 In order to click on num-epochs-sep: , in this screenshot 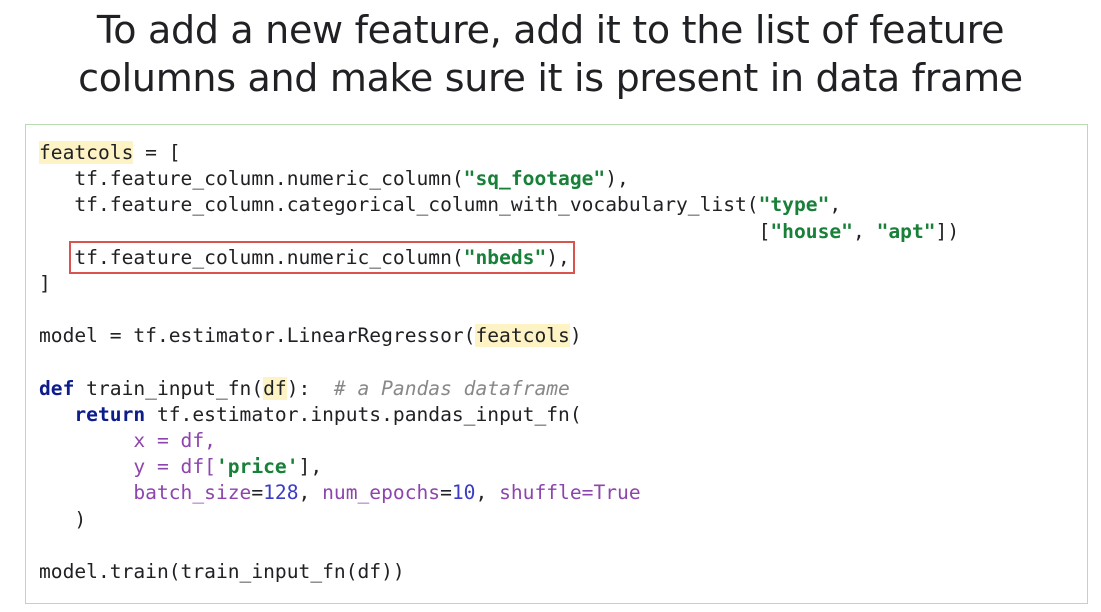, I will do `click(487, 493)`.